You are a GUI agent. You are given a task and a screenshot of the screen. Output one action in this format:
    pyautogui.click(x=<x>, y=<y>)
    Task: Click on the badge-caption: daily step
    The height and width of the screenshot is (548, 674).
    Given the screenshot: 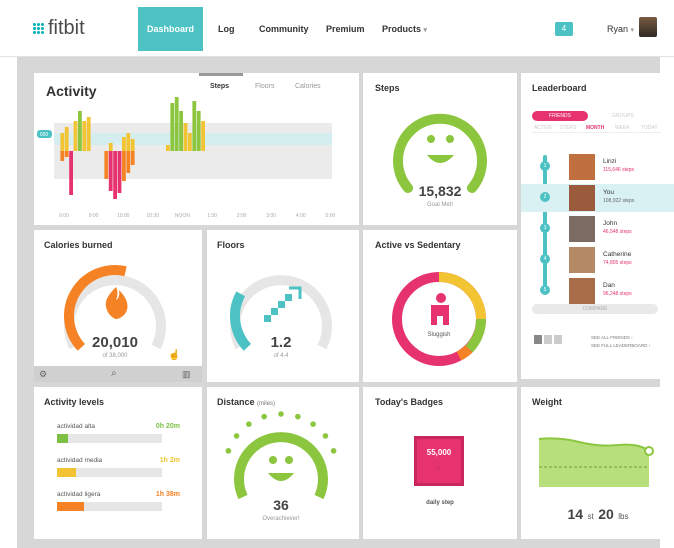 What is the action you would take?
    pyautogui.click(x=440, y=503)
    